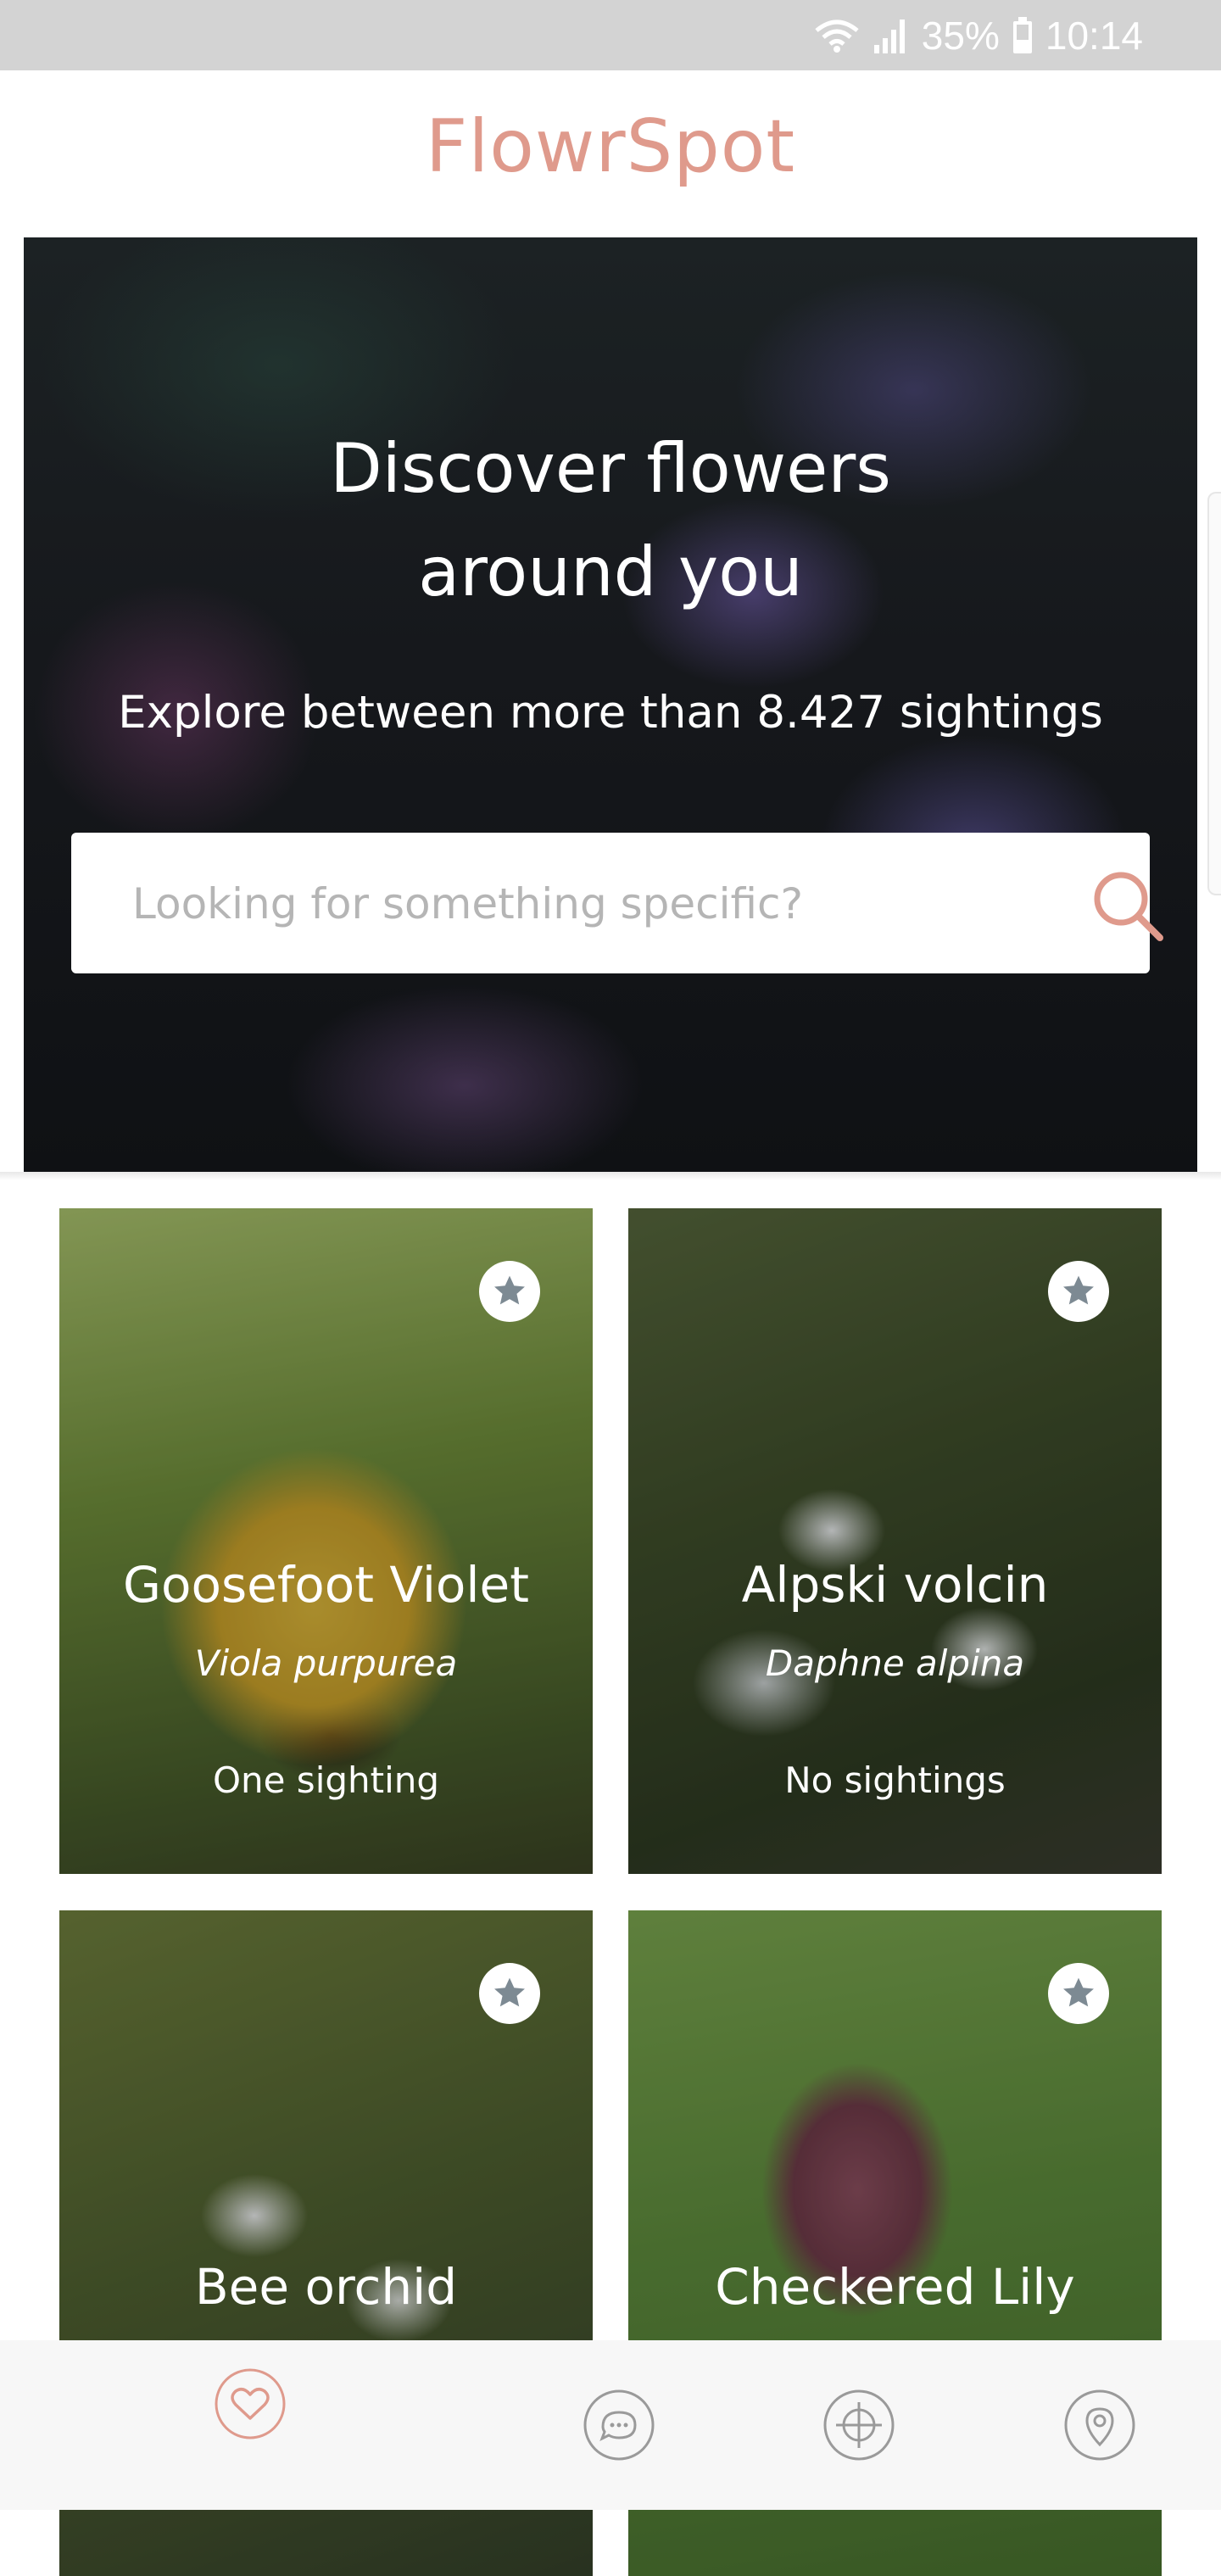 Image resolution: width=1221 pixels, height=2576 pixels. I want to click on app-header: FlowrSpot, so click(610, 153).